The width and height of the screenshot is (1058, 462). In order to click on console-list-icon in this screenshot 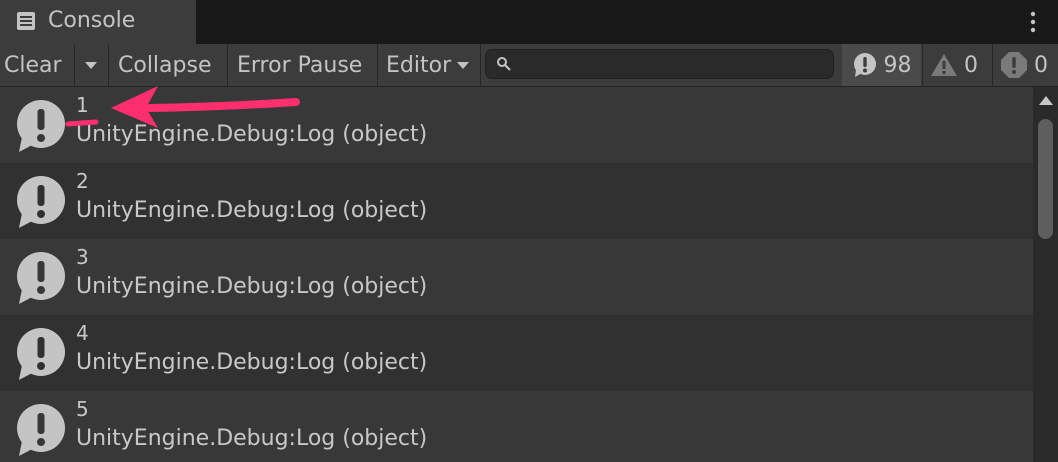, I will do `click(26, 21)`.